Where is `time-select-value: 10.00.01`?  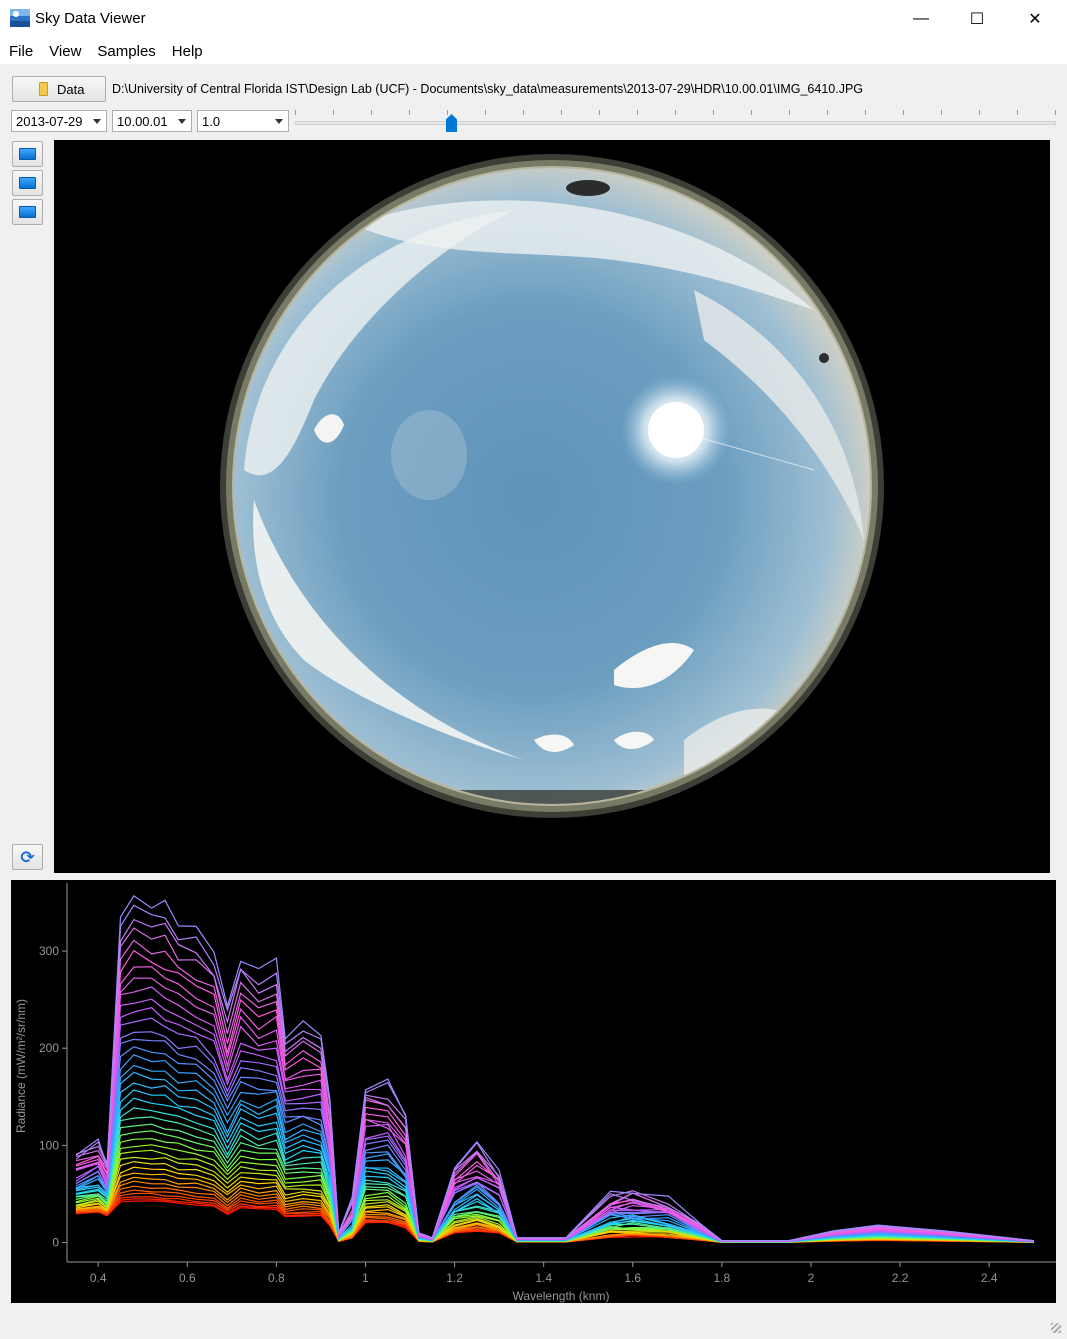 time-select-value: 10.00.01 is located at coordinates (142, 121).